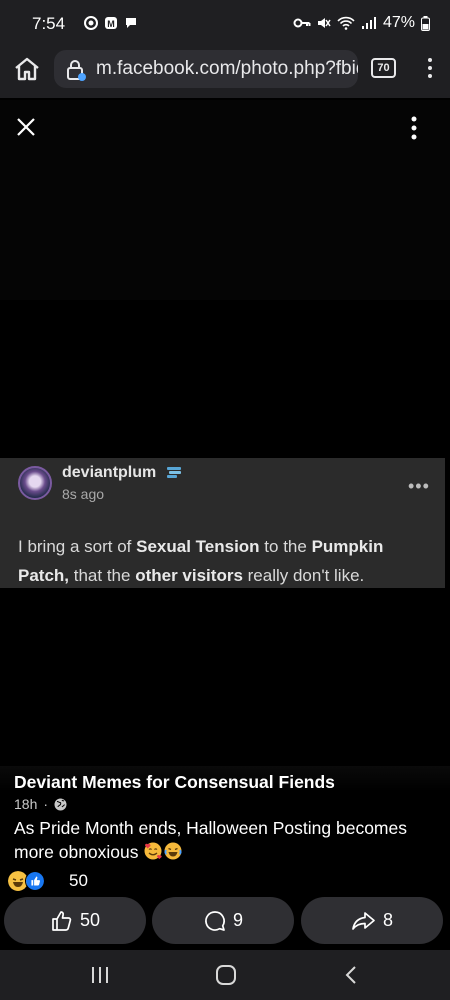 This screenshot has height=1000, width=450. What do you see at coordinates (60, 804) in the screenshot?
I see `globe-icon` at bounding box center [60, 804].